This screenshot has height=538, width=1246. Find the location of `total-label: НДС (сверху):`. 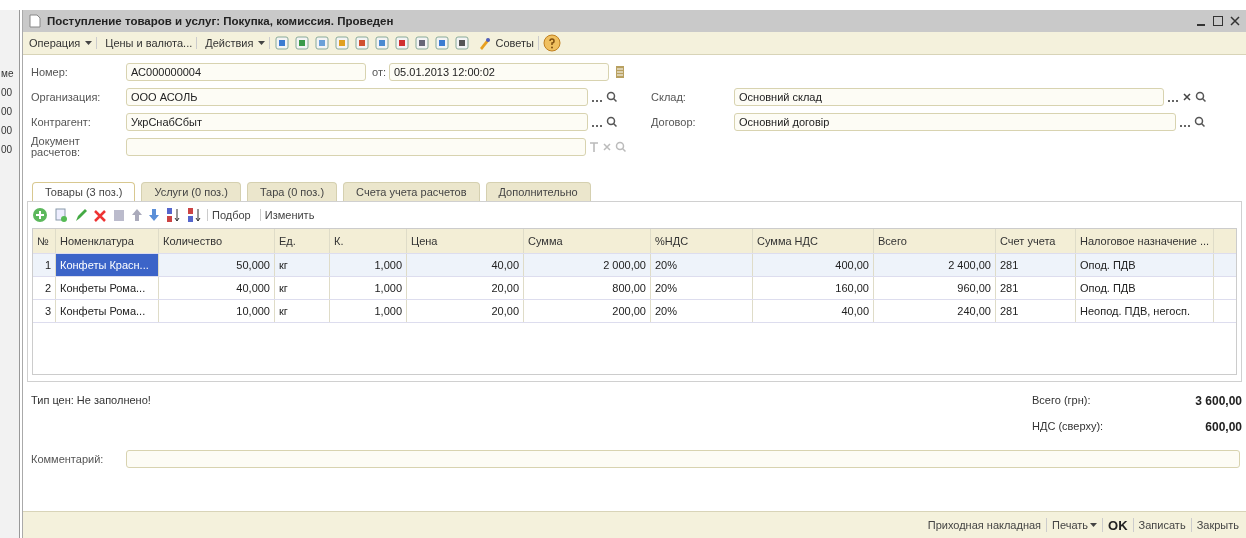

total-label: НДС (сверху): is located at coordinates (1068, 427).